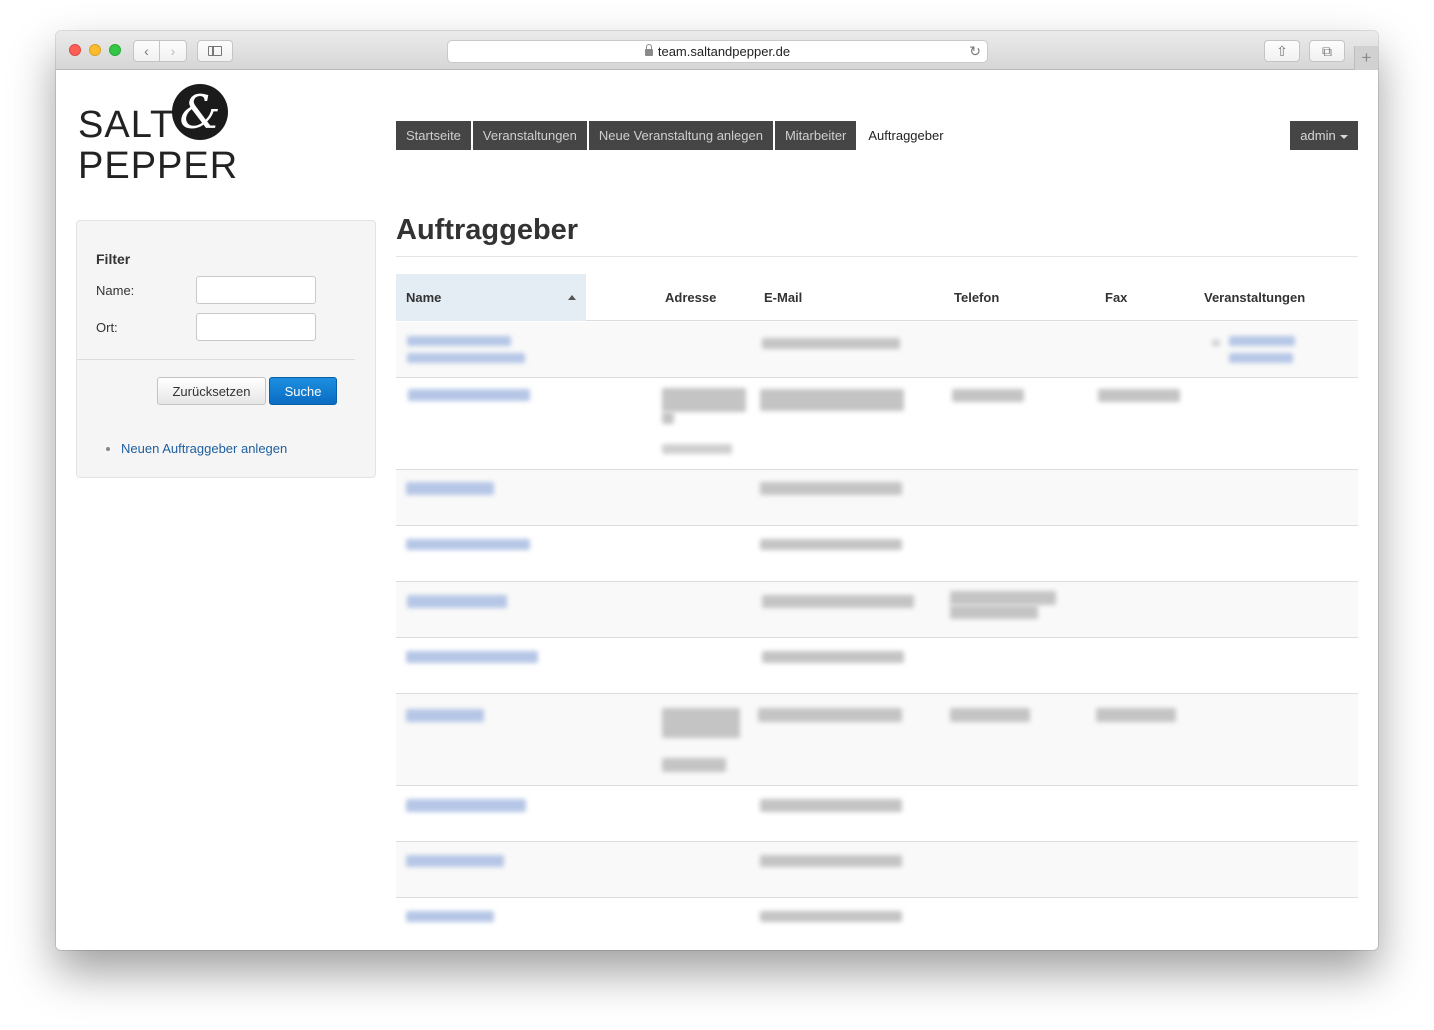 This screenshot has height=1030, width=1434. Describe the element at coordinates (529, 135) in the screenshot. I see `nav-item-veranstaltungen: Veranstaltungen` at that location.